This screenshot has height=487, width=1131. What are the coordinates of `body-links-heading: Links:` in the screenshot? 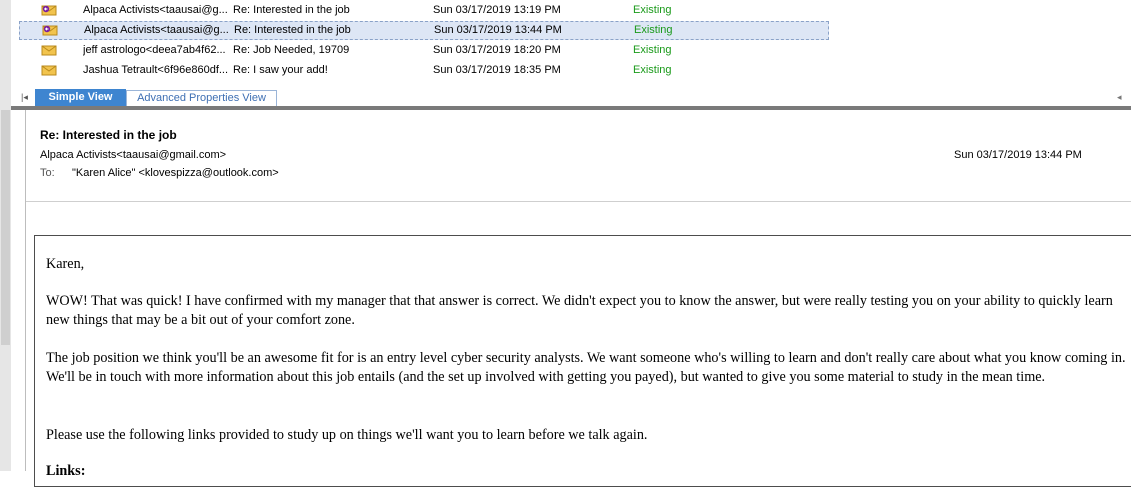 It's located at (66, 471).